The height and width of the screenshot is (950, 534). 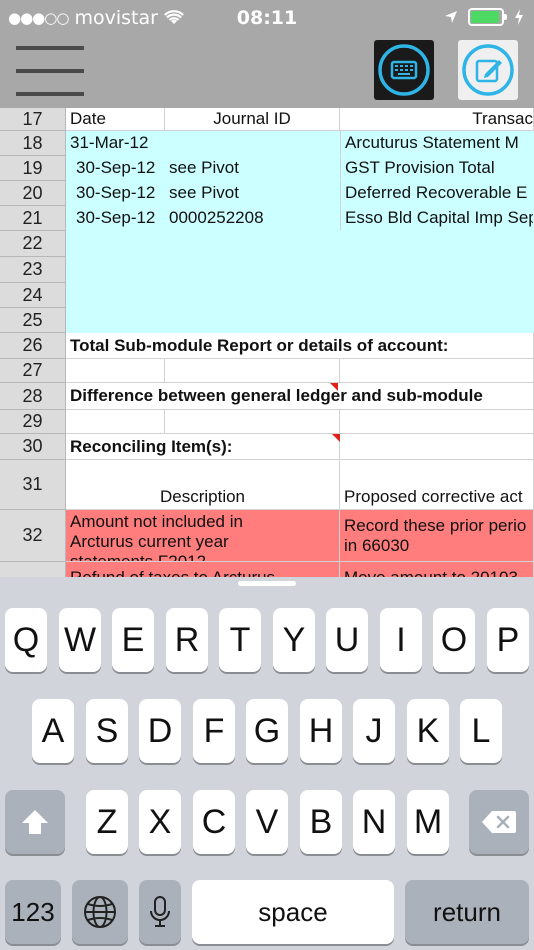 What do you see at coordinates (252, 143) in the screenshot?
I see `cell-journal-id` at bounding box center [252, 143].